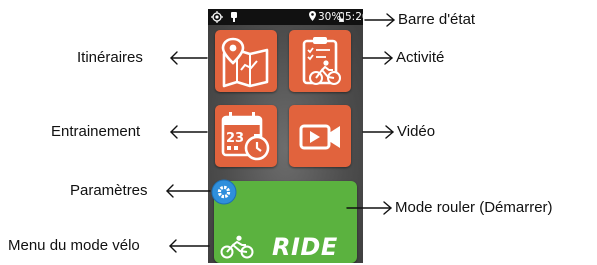  Describe the element at coordinates (189, 58) in the screenshot. I see `arrow-itineraries` at that location.